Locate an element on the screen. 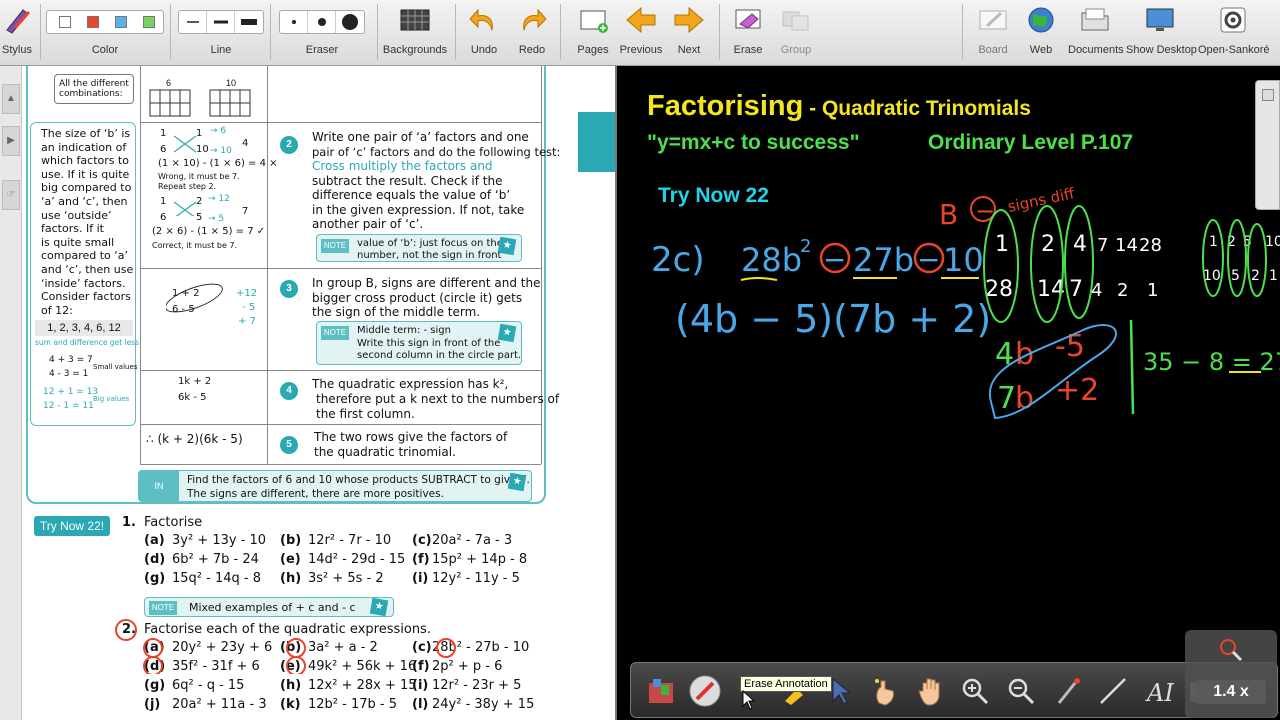  color-tool: Color is located at coordinates (105, 33).